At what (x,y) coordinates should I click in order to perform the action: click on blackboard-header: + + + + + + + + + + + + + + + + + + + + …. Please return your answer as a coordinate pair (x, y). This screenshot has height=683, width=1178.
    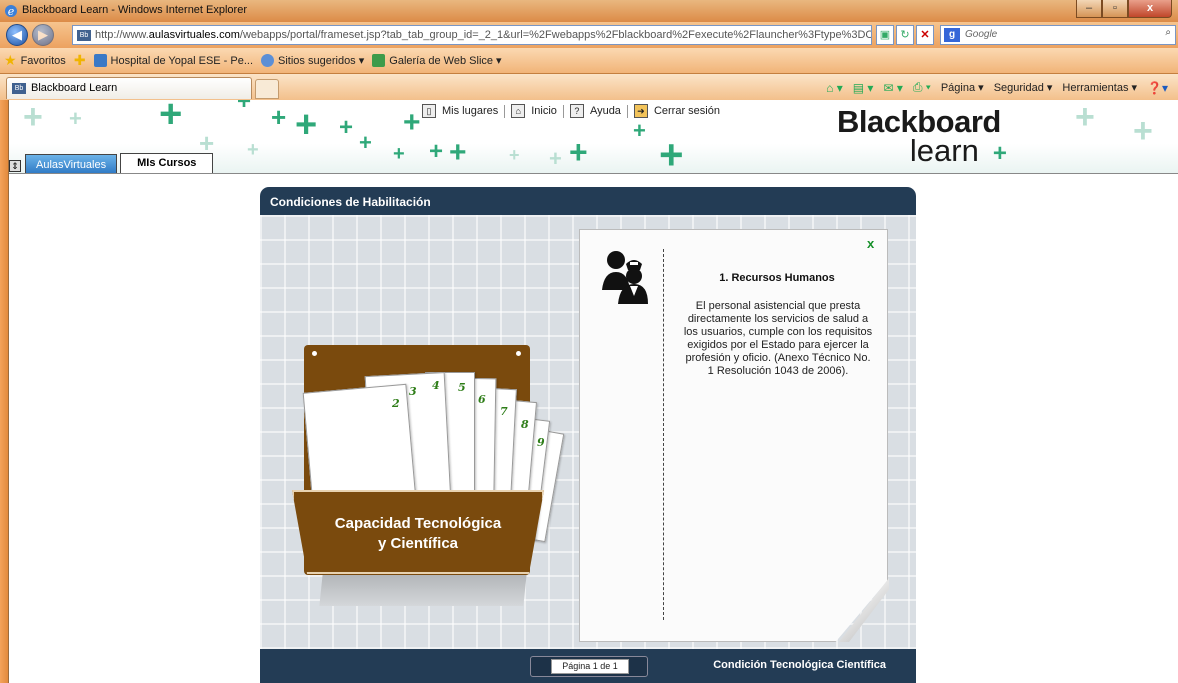
    Looking at the image, I should click on (593, 137).